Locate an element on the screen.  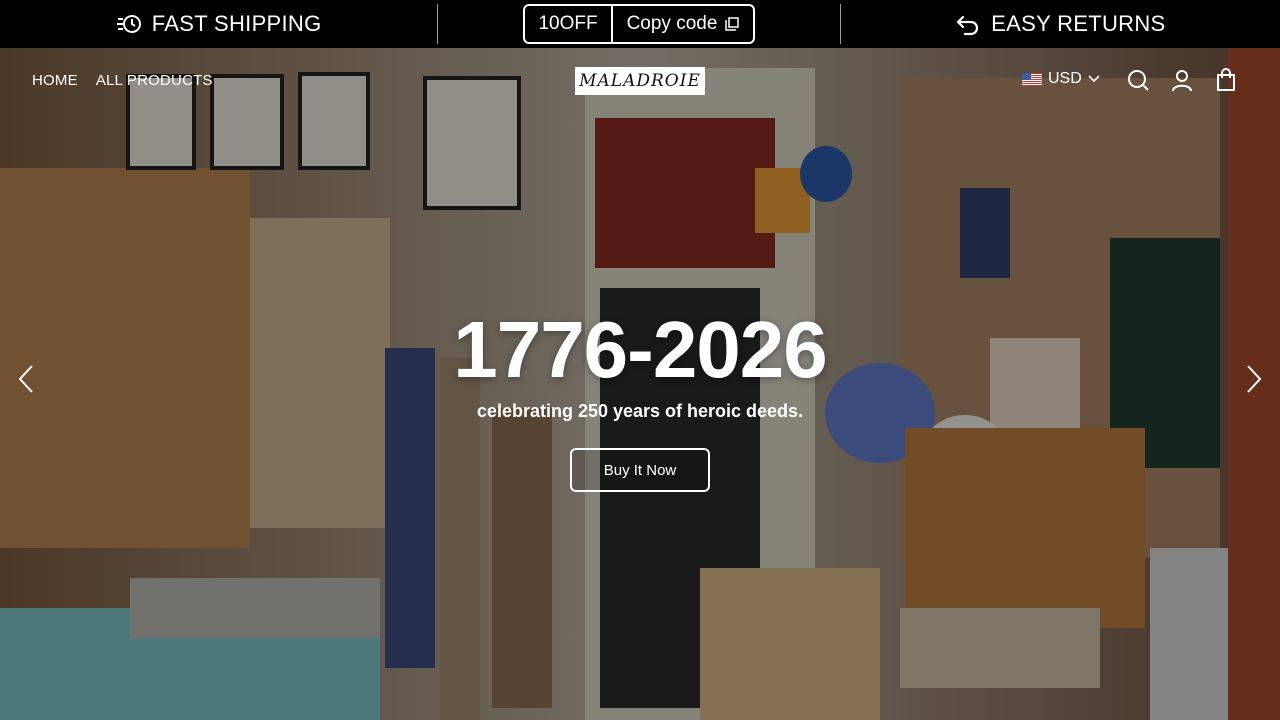
account-icon is located at coordinates (1182, 80).